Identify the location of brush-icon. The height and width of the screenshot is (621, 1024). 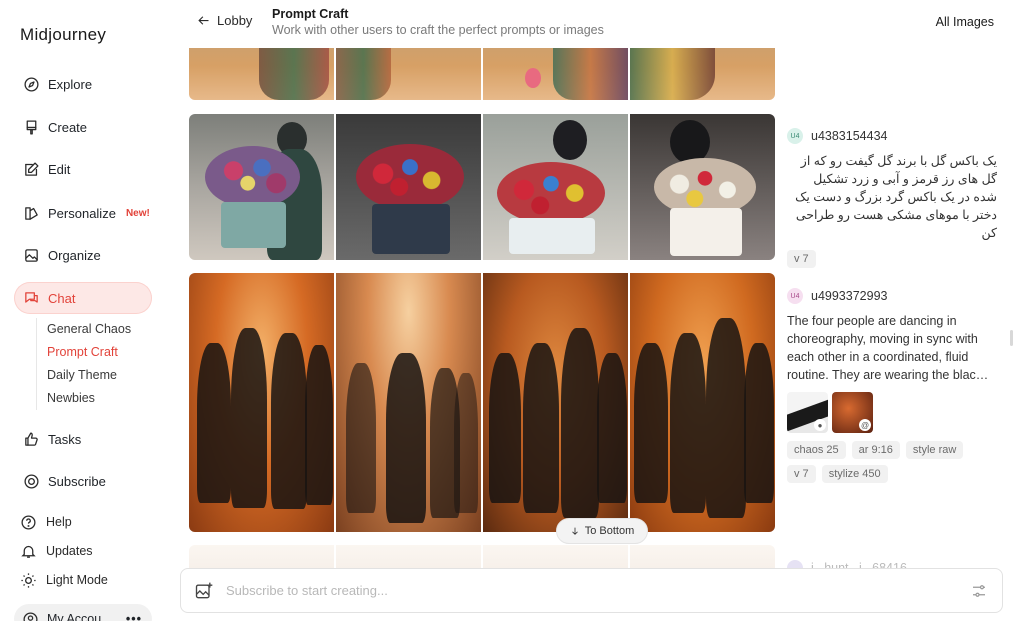
(31, 127).